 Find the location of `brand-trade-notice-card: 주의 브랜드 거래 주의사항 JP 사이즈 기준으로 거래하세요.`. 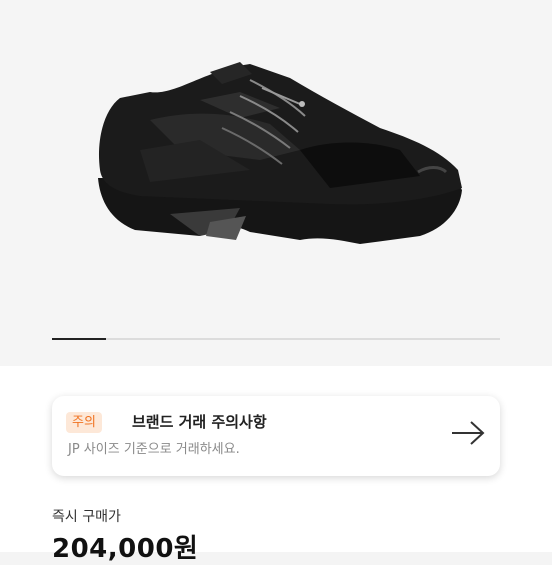

brand-trade-notice-card: 주의 브랜드 거래 주의사항 JP 사이즈 기준으로 거래하세요. is located at coordinates (276, 436).